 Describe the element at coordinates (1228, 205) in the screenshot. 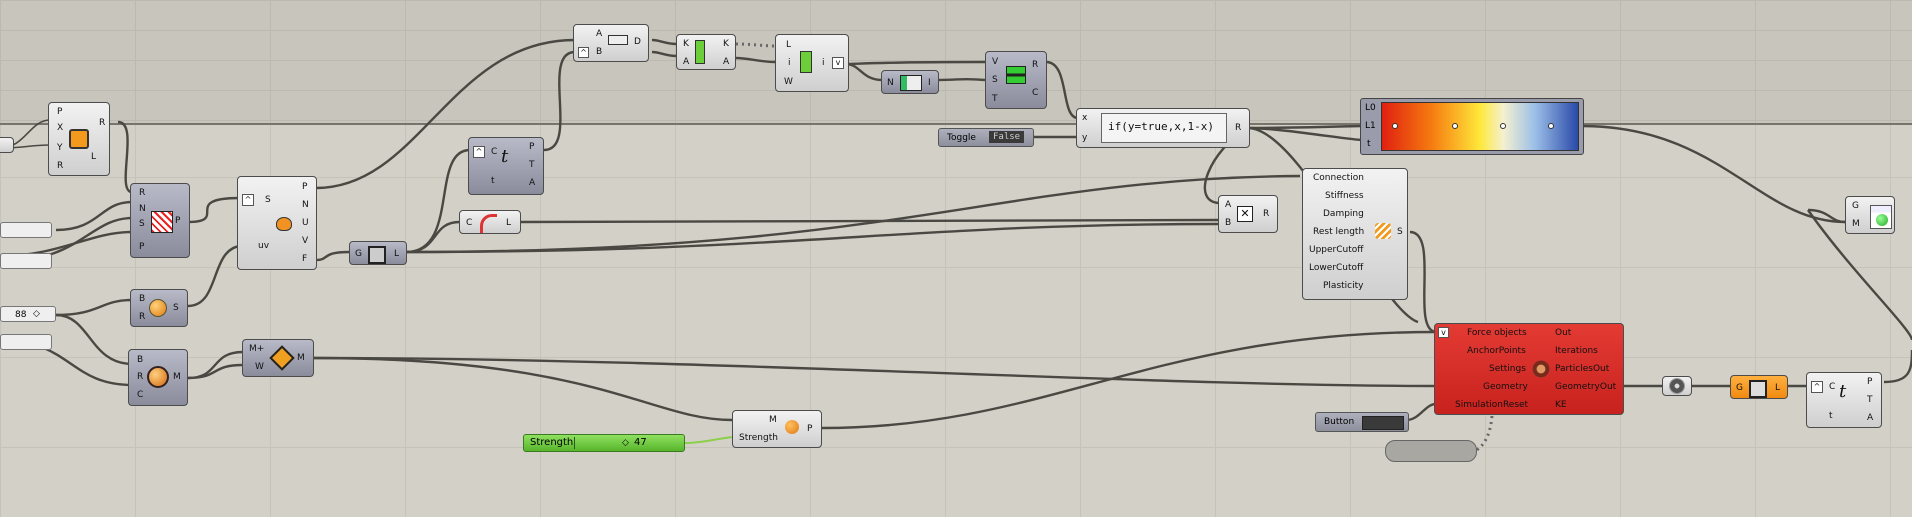

I see `input-label: A` at that location.